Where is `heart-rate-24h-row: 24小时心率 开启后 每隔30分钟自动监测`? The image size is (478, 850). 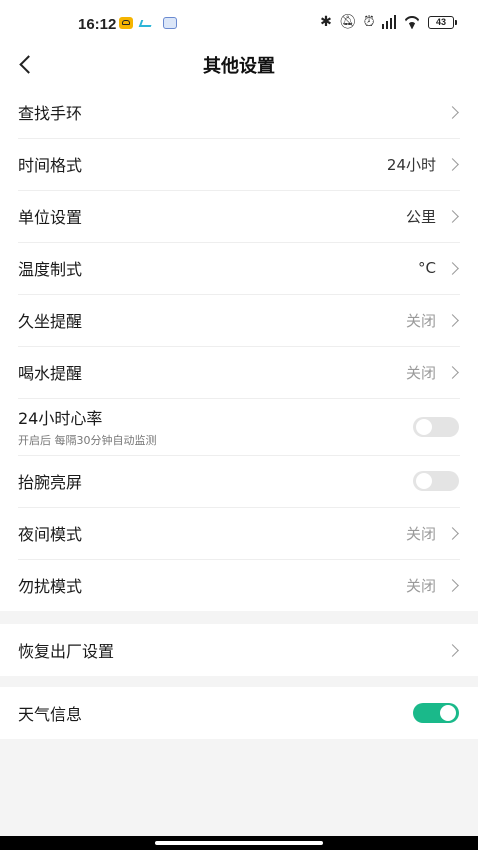
heart-rate-24h-row: 24小时心率 开启后 每隔30分钟自动监测 is located at coordinates (239, 426).